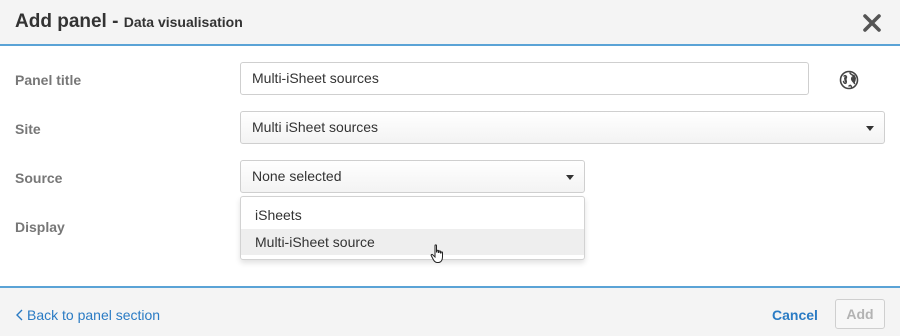 This screenshot has height=336, width=900. Describe the element at coordinates (450, 311) in the screenshot. I see `dialog-footer: Back to panel section Cancel Add` at that location.